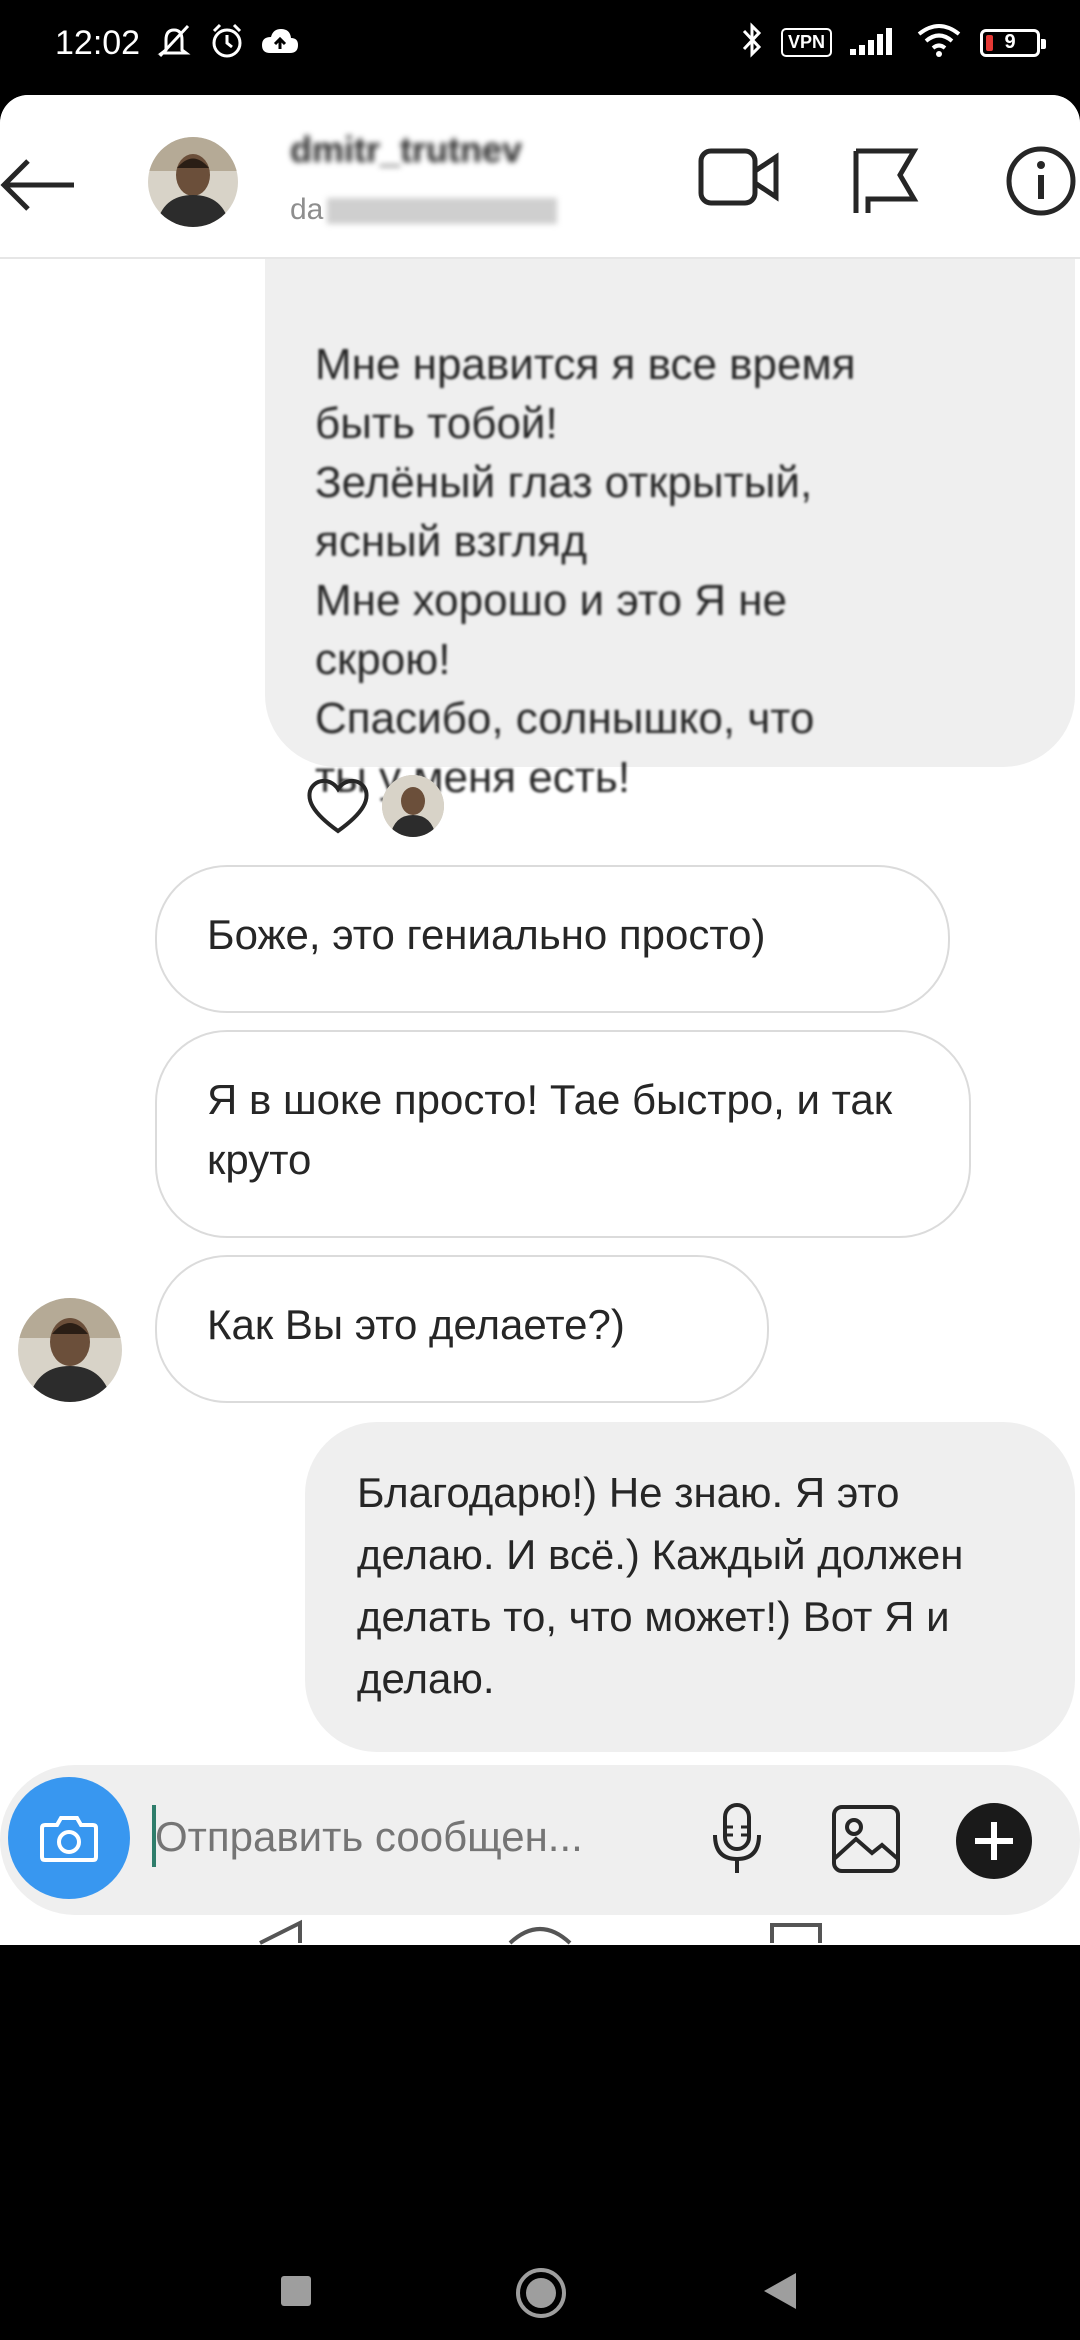 The height and width of the screenshot is (2340, 1080). I want to click on microphone-button, so click(737, 1842).